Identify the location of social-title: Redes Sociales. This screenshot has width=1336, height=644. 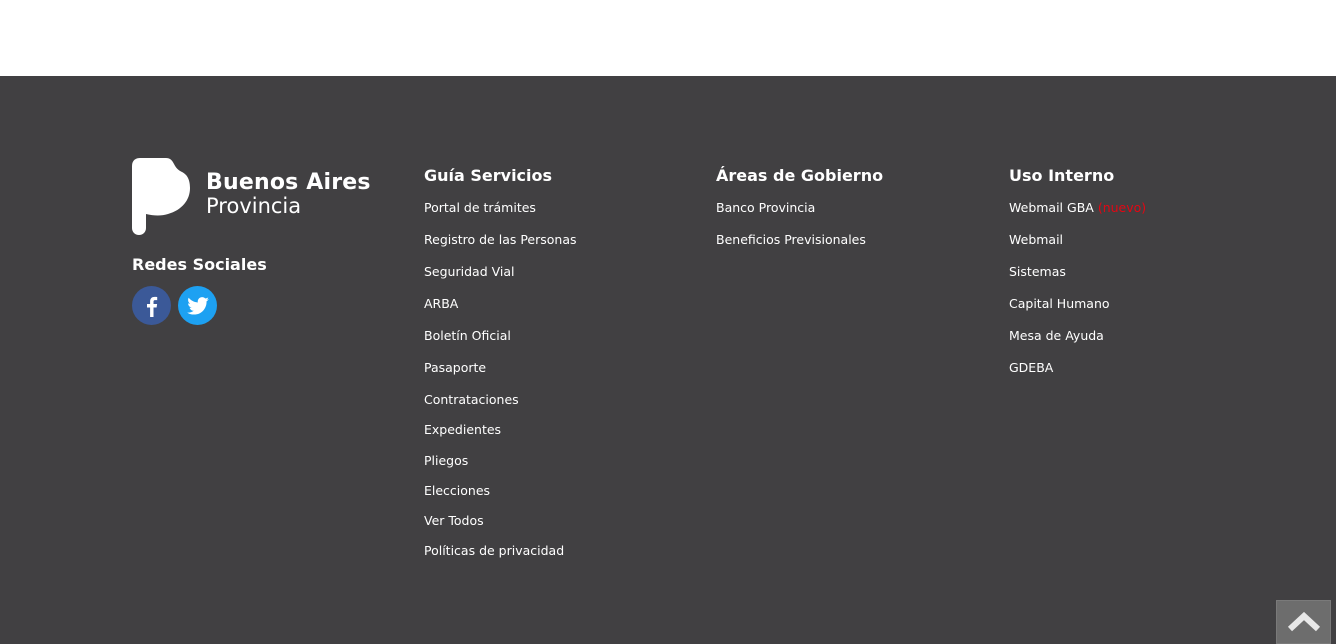
(199, 264).